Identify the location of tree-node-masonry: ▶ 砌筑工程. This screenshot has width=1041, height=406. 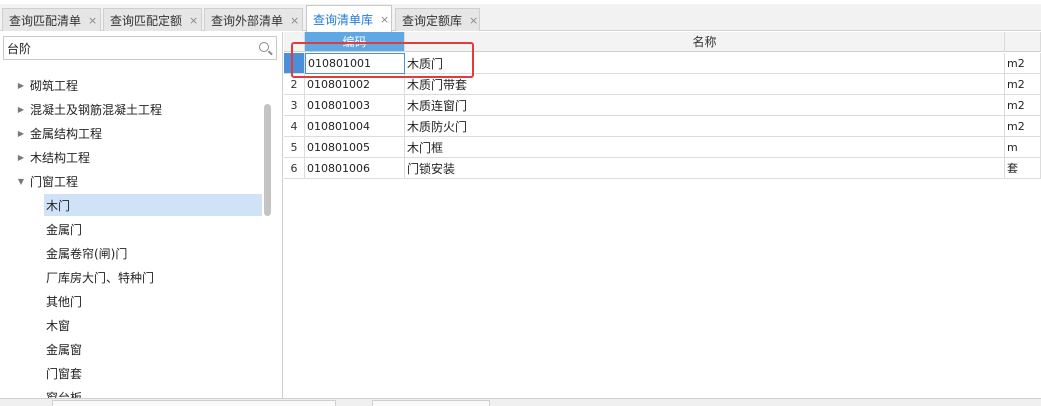
(47, 85).